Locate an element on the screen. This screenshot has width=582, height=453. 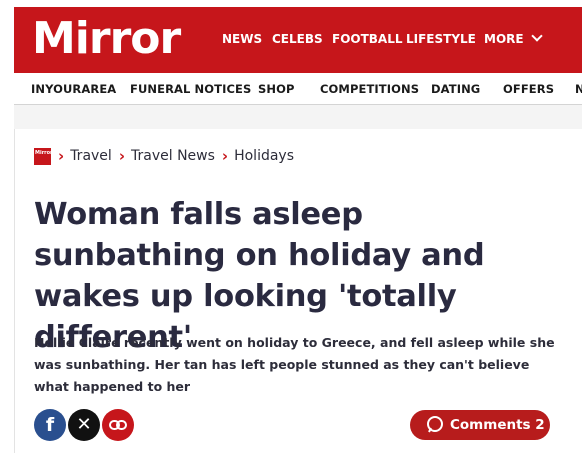
link-icon is located at coordinates (118, 425).